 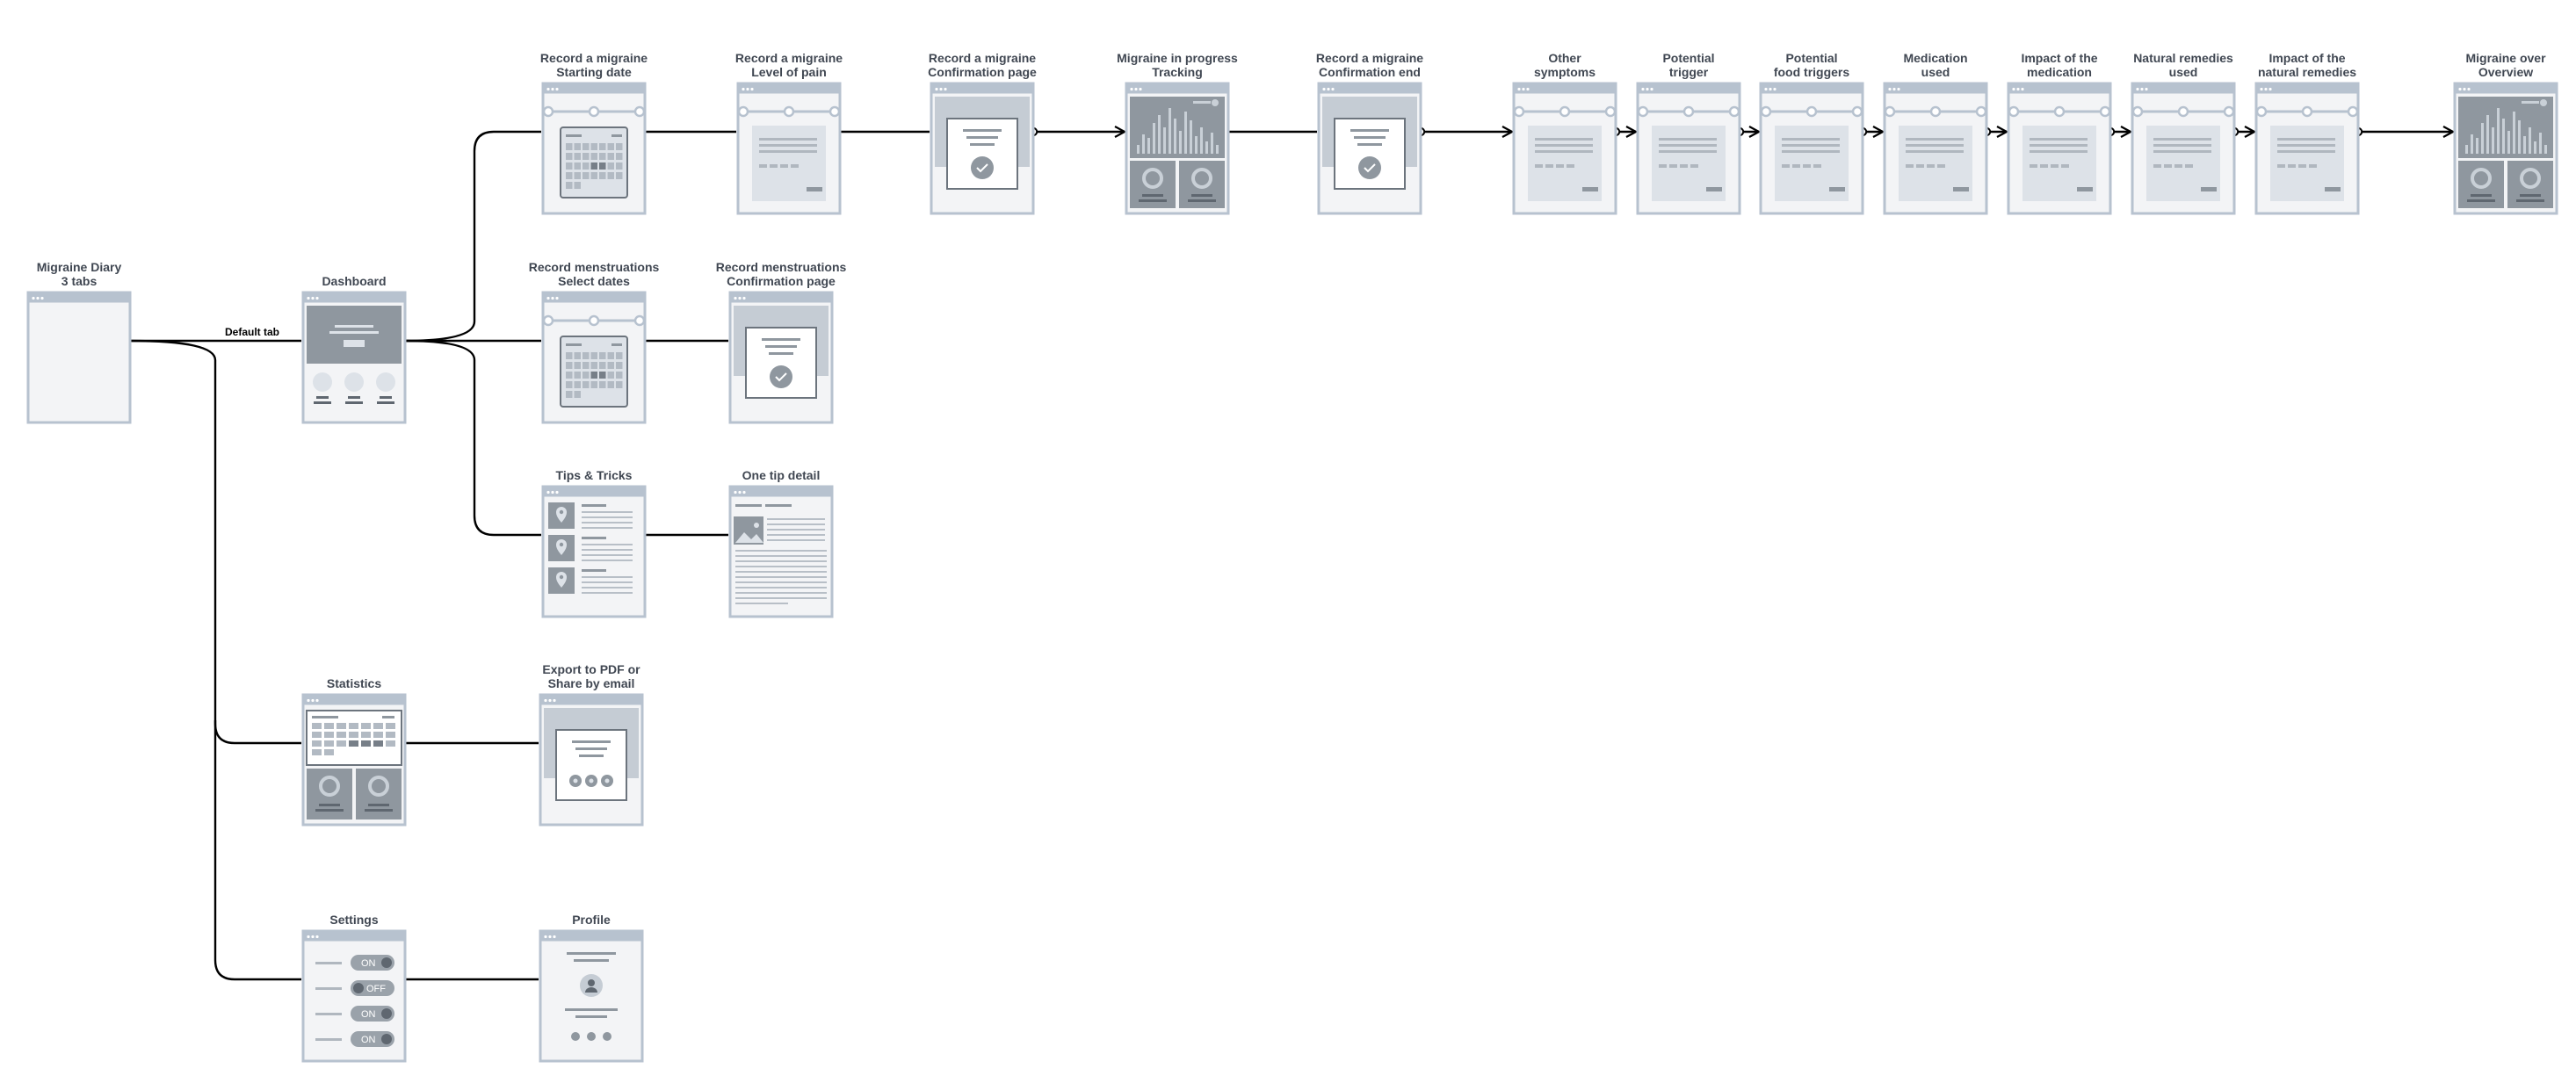 I want to click on screen-dashboard: Dashboard, so click(x=354, y=349).